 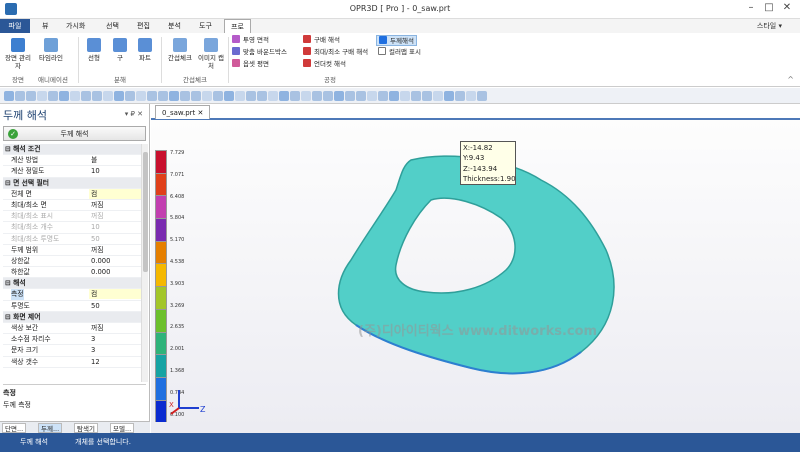 What do you see at coordinates (180, 50) in the screenshot?
I see `interference-check-button: 간섭체크` at bounding box center [180, 50].